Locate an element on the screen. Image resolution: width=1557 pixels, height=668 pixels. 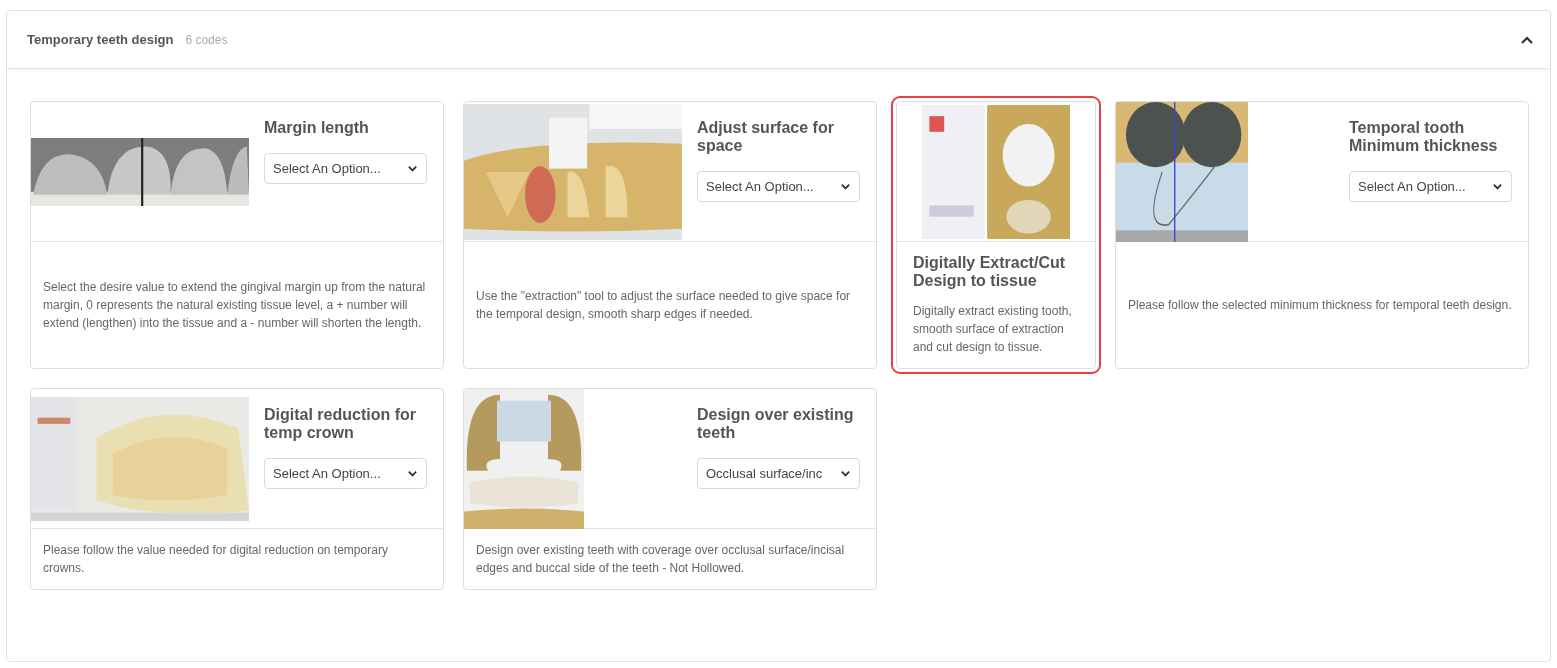
card-description: Digitally extract existing tooth, smooth surface of extraction and cut design to tissue. is located at coordinates (993, 329).